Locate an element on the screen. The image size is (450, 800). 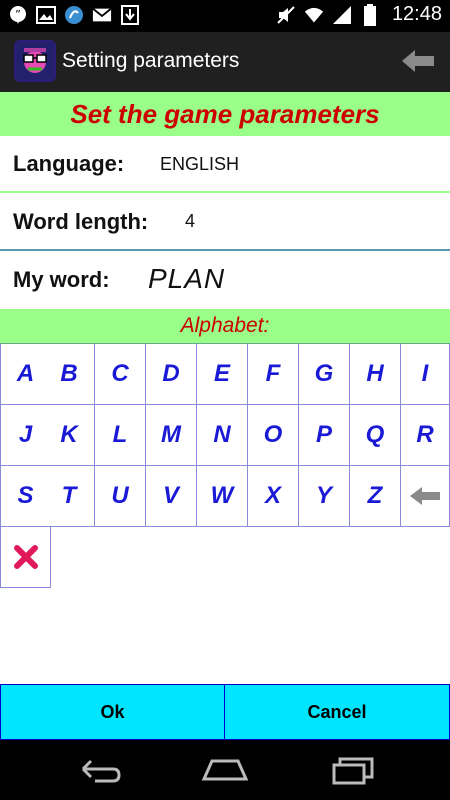
hangouts-icon: ” is located at coordinates (18, 15).